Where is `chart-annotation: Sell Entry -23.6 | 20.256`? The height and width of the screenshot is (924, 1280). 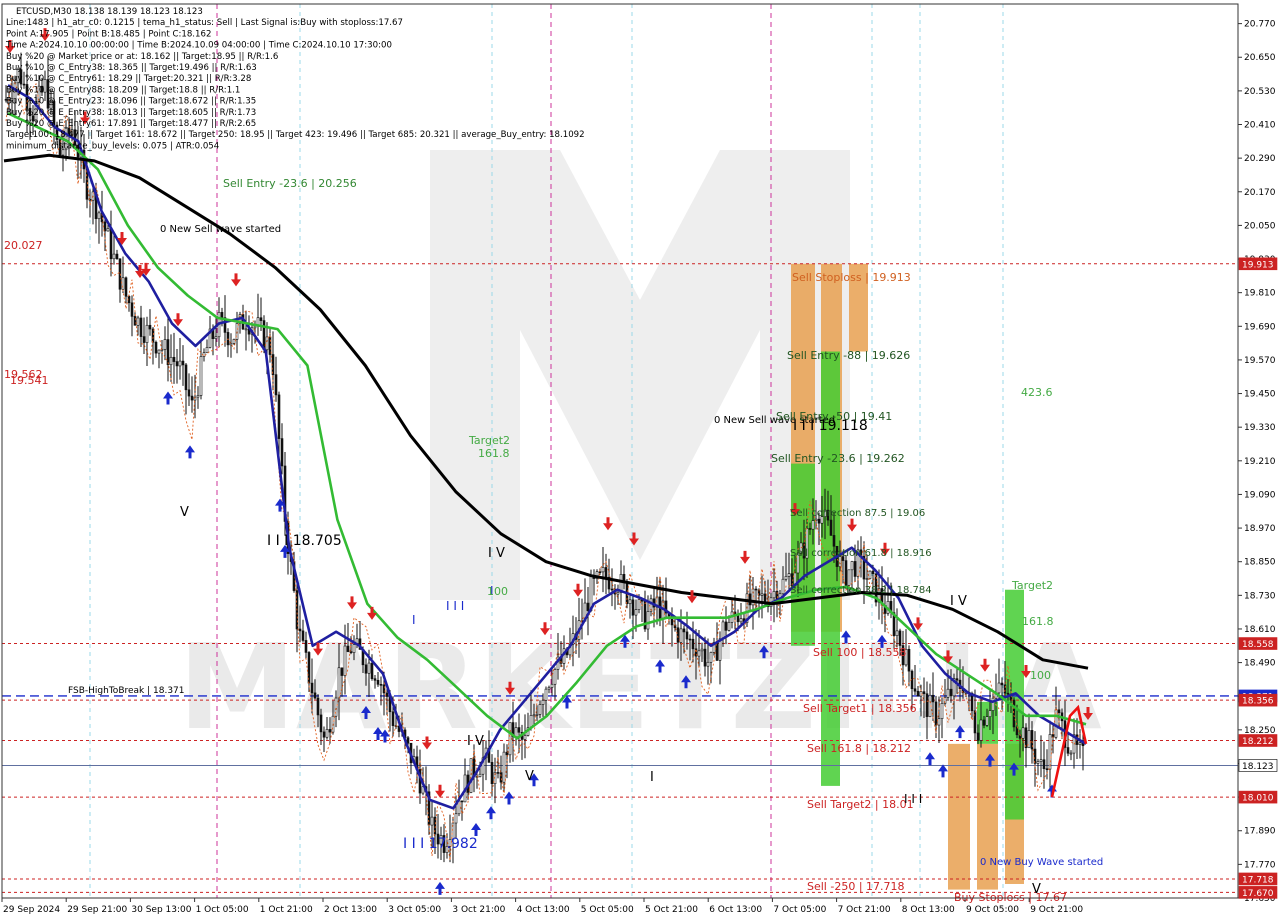
chart-annotation: Sell Entry -23.6 | 20.256 is located at coordinates (290, 183).